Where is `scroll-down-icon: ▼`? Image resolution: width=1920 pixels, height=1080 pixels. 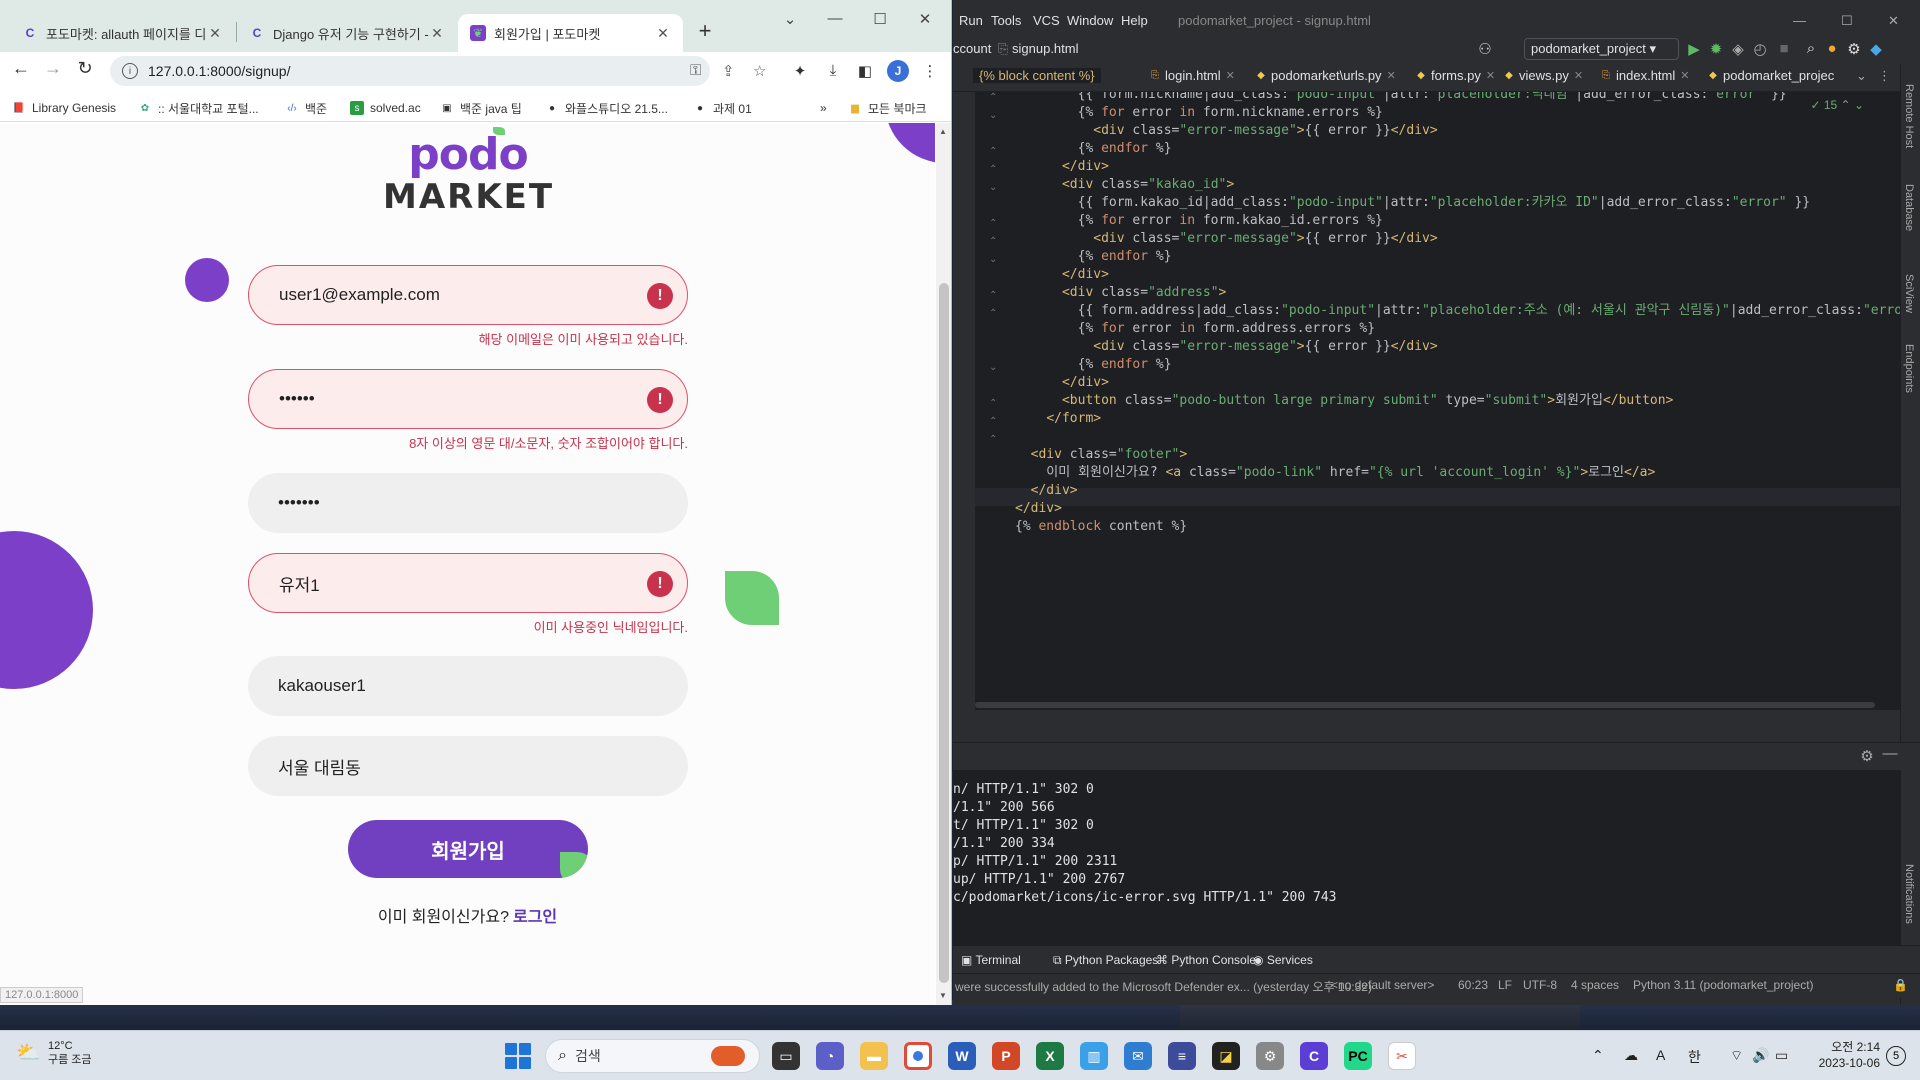
scroll-down-icon: ▼ is located at coordinates (943, 995).